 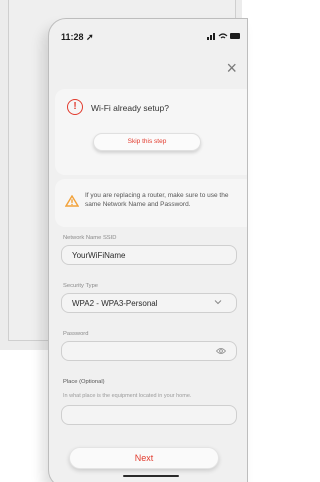 I want to click on ssid-value: YourWiFiName, so click(x=99, y=255).